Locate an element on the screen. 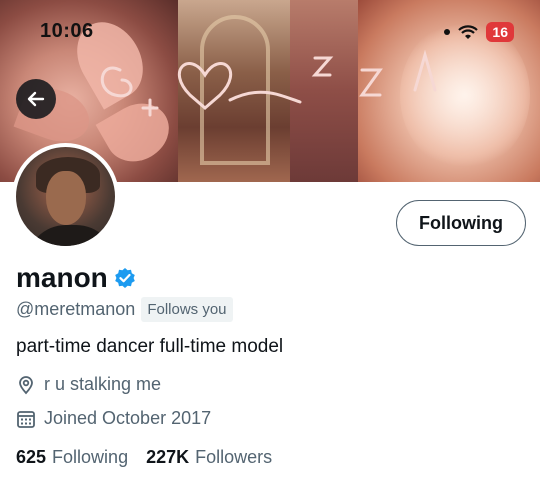 Image resolution: width=540 pixels, height=477 pixels. calendar-icon is located at coordinates (26, 419).